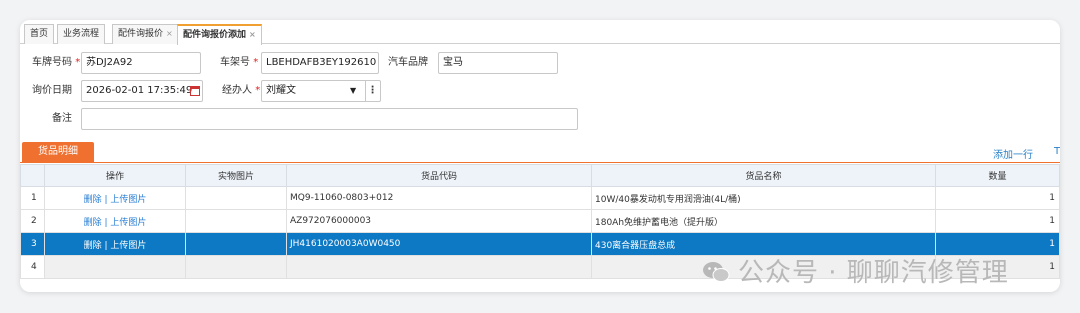  Describe the element at coordinates (115, 267) in the screenshot. I see `operations-cell` at that location.